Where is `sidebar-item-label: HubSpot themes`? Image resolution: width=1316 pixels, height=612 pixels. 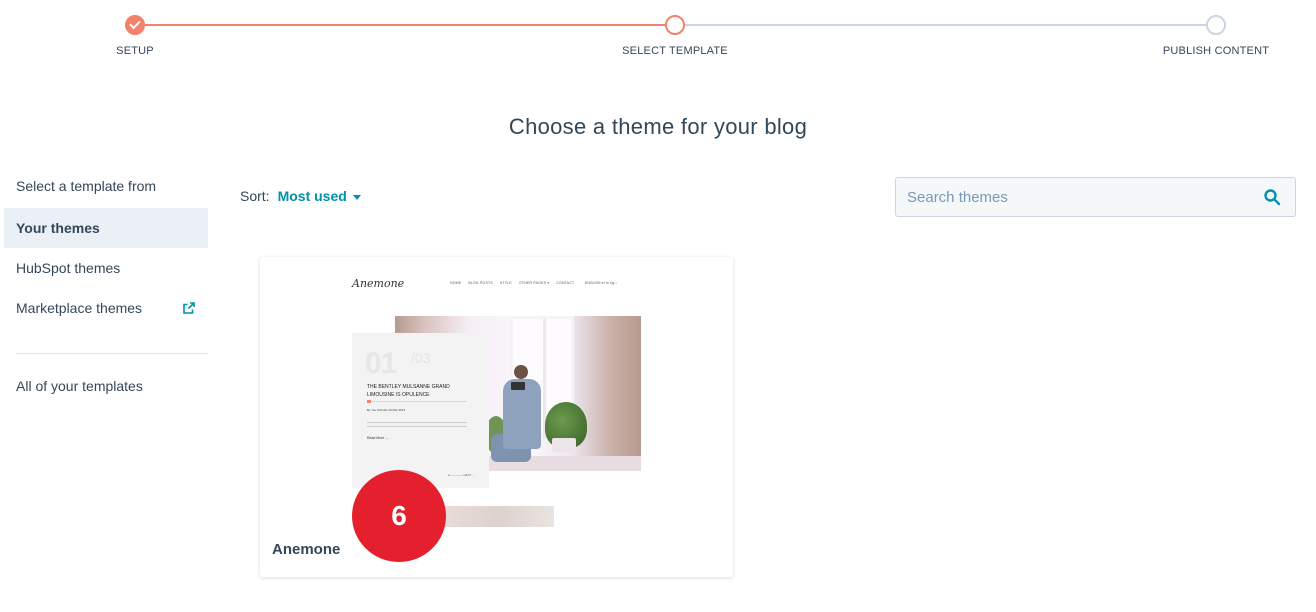 sidebar-item-label: HubSpot themes is located at coordinates (68, 268).